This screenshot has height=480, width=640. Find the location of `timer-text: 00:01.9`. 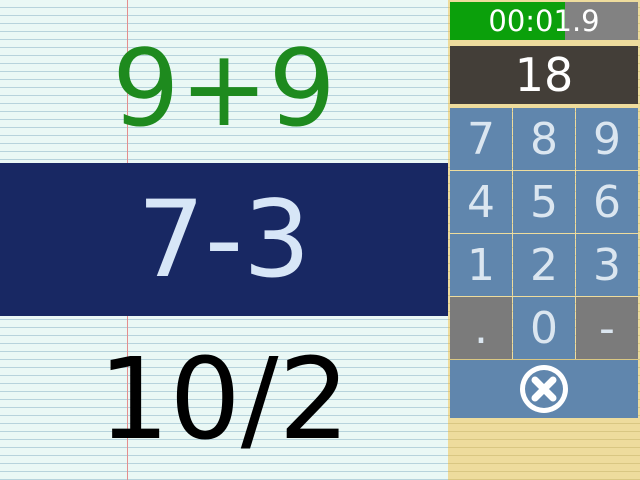

timer-text: 00:01.9 is located at coordinates (544, 21).